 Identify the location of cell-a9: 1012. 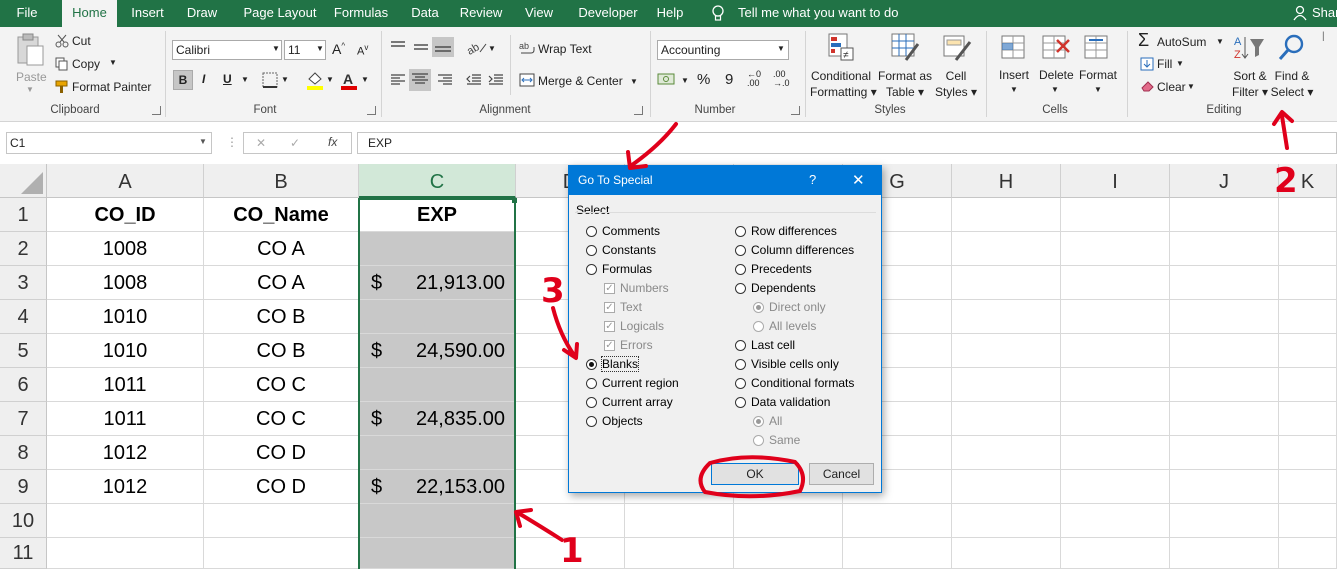
(125, 487).